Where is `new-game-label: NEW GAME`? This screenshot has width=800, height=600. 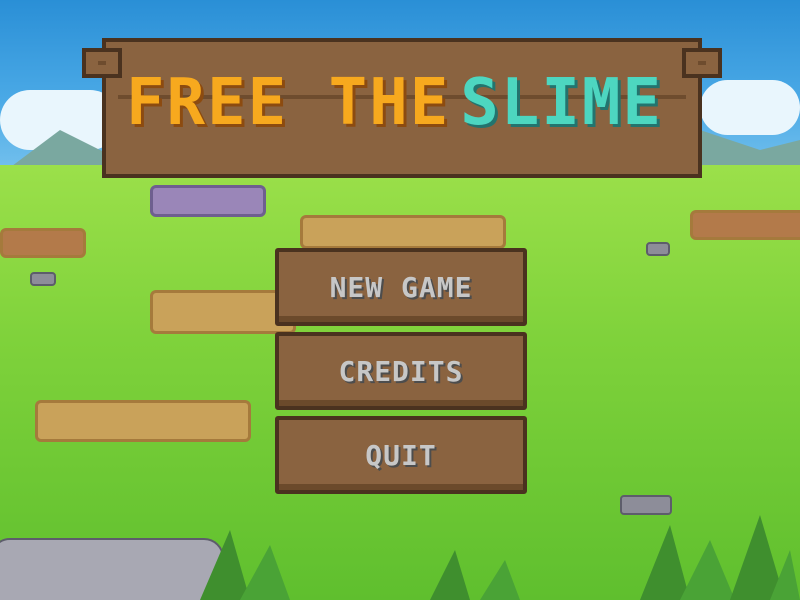 new-game-label: NEW GAME is located at coordinates (401, 287).